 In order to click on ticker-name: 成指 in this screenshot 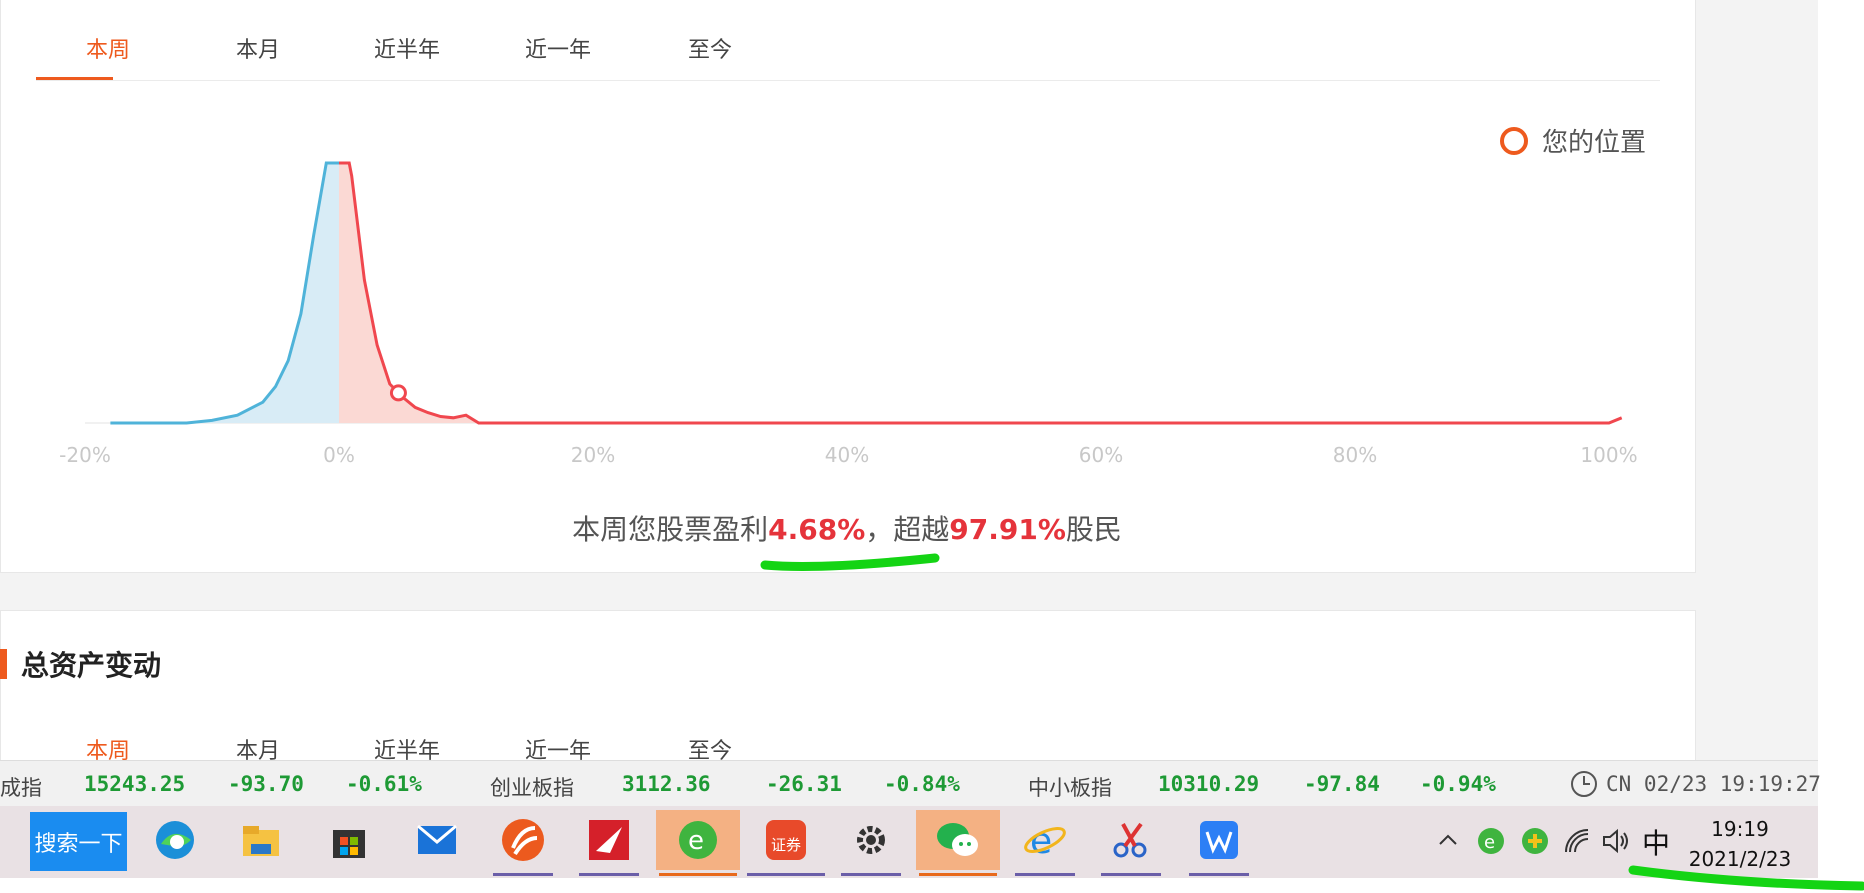, I will do `click(21, 788)`.